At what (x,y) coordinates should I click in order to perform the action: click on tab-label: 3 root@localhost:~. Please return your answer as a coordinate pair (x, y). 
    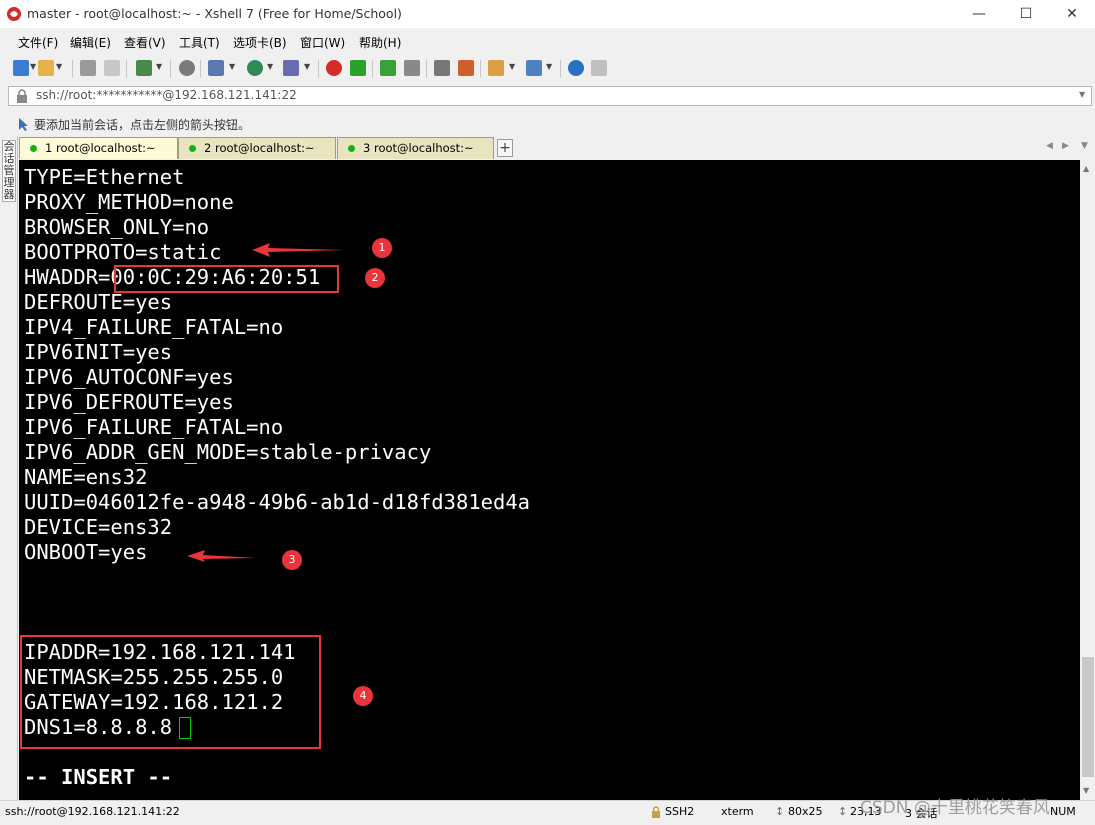
    Looking at the image, I should click on (418, 148).